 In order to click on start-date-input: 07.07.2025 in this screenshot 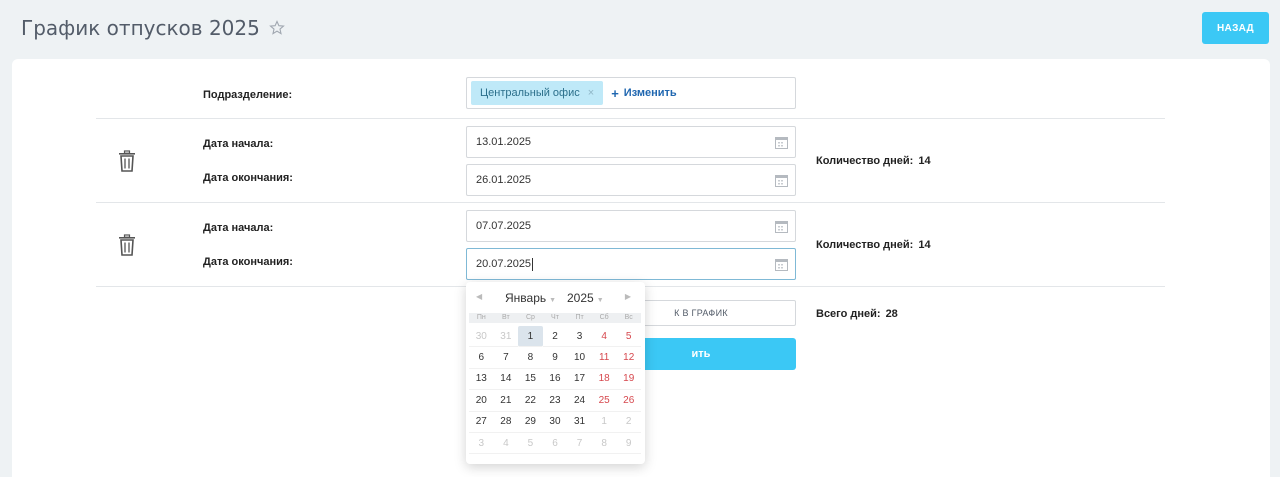, I will do `click(631, 226)`.